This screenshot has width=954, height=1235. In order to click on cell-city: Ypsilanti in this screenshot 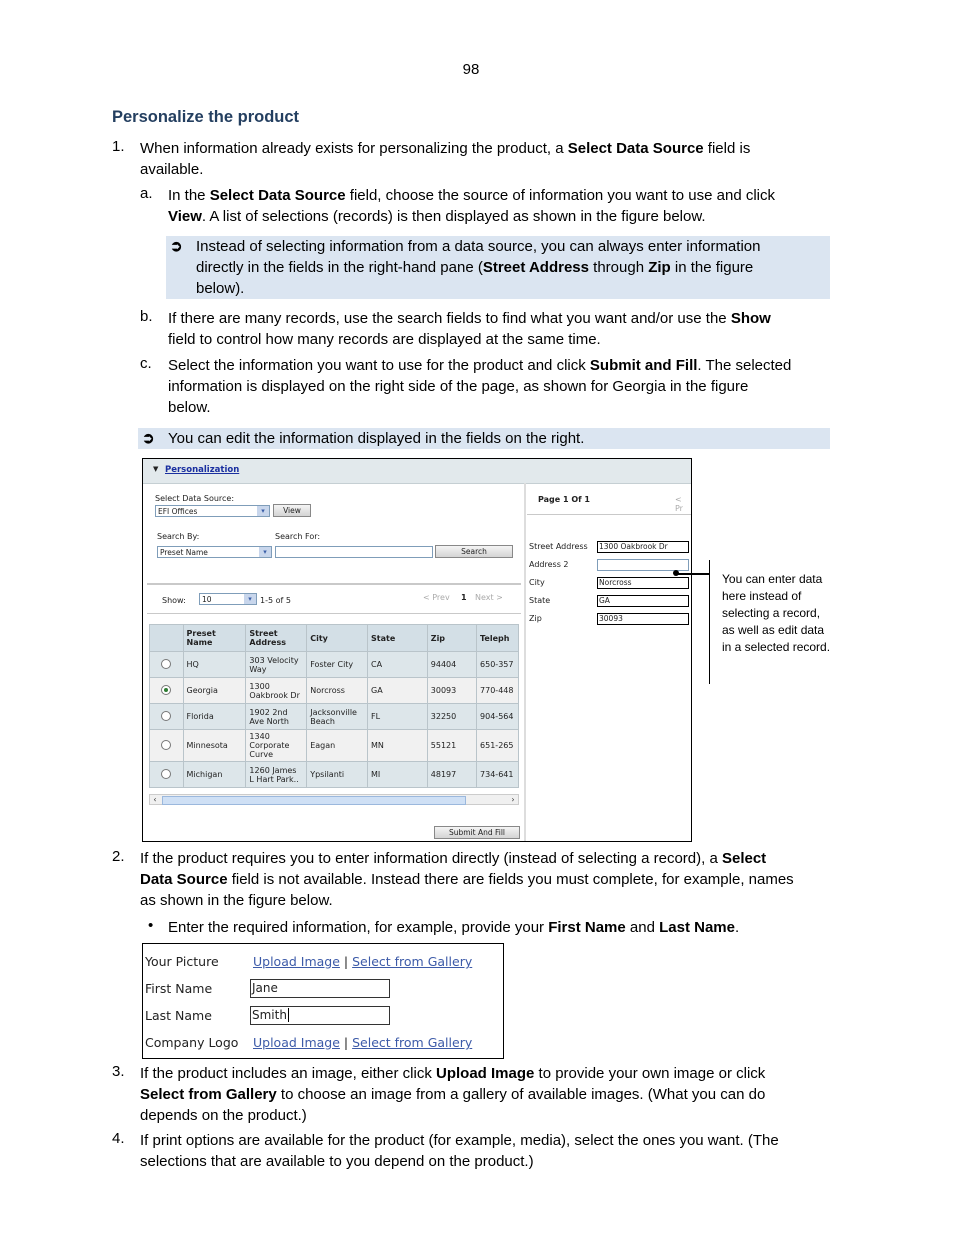, I will do `click(337, 774)`.